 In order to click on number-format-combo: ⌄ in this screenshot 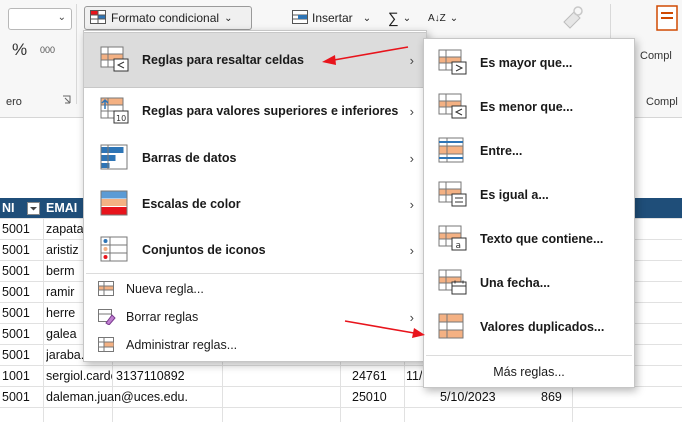, I will do `click(40, 19)`.